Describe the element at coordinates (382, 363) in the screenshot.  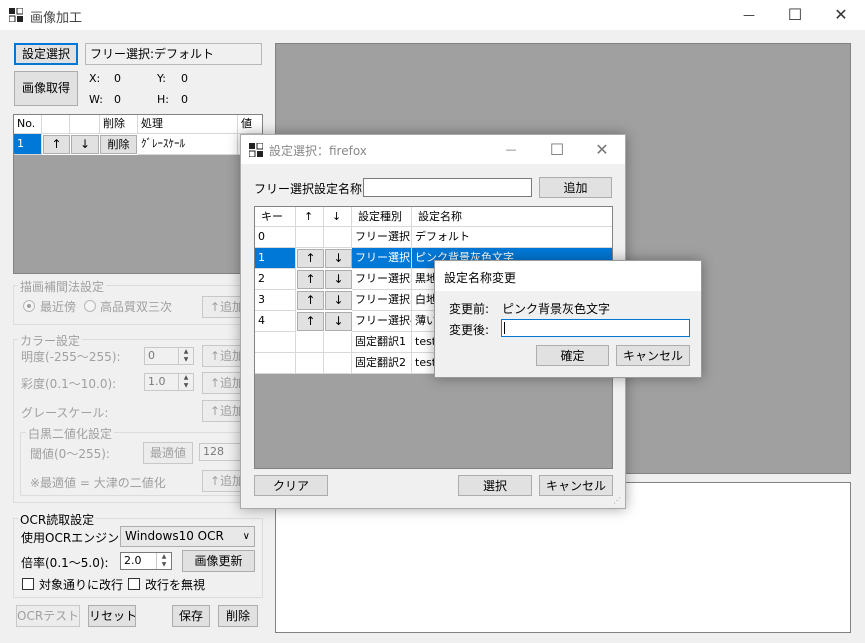
I see `row-type: 固定翻訳2` at that location.